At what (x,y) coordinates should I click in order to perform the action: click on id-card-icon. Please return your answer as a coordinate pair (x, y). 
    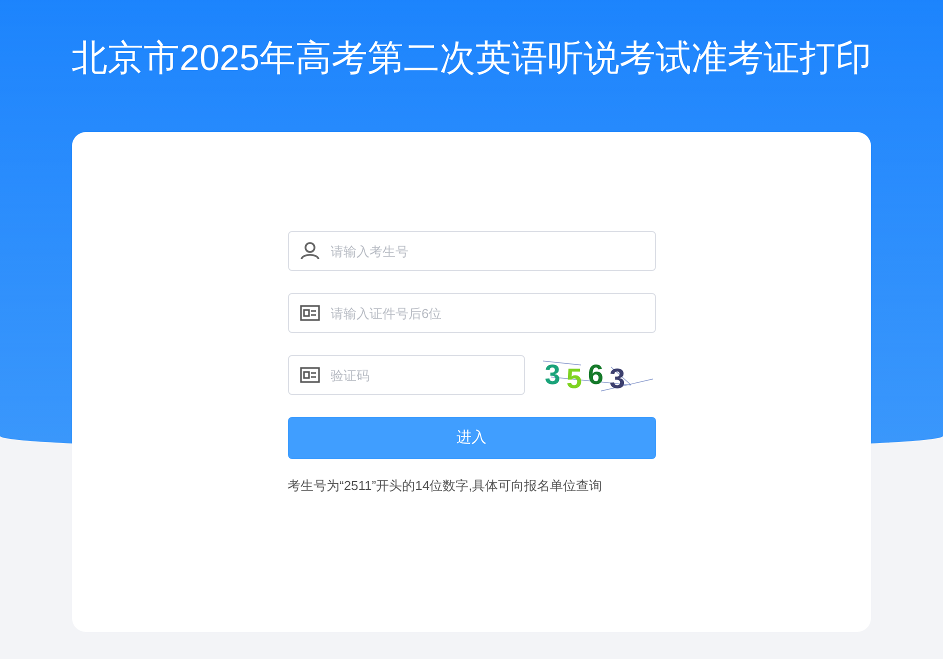
    Looking at the image, I should click on (310, 313).